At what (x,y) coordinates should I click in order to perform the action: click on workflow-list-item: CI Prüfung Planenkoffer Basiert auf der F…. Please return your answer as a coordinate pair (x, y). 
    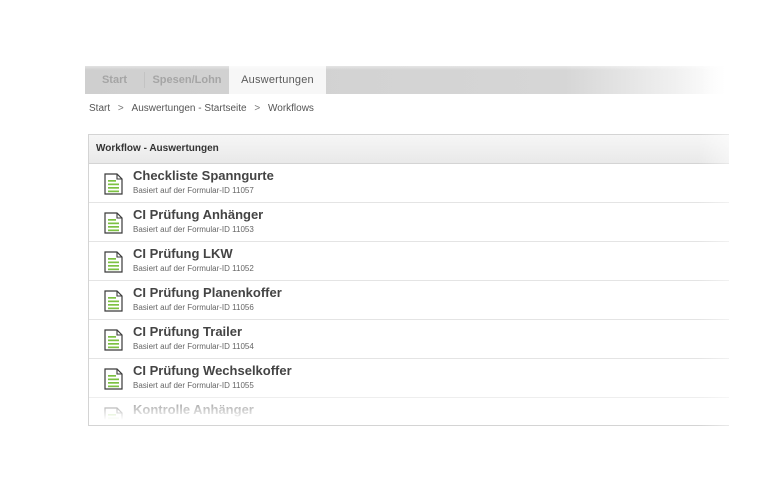
    Looking at the image, I should click on (409, 300).